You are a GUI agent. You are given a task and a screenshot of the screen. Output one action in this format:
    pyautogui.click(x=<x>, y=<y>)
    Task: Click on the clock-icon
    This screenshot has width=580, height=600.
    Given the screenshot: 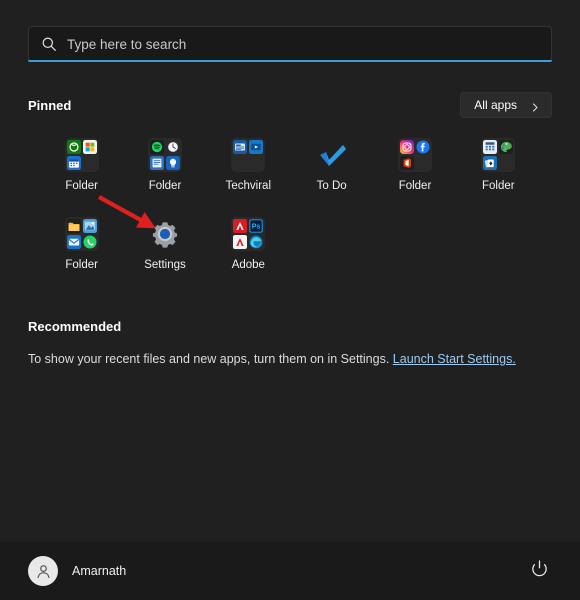 What is the action you would take?
    pyautogui.click(x=172, y=147)
    